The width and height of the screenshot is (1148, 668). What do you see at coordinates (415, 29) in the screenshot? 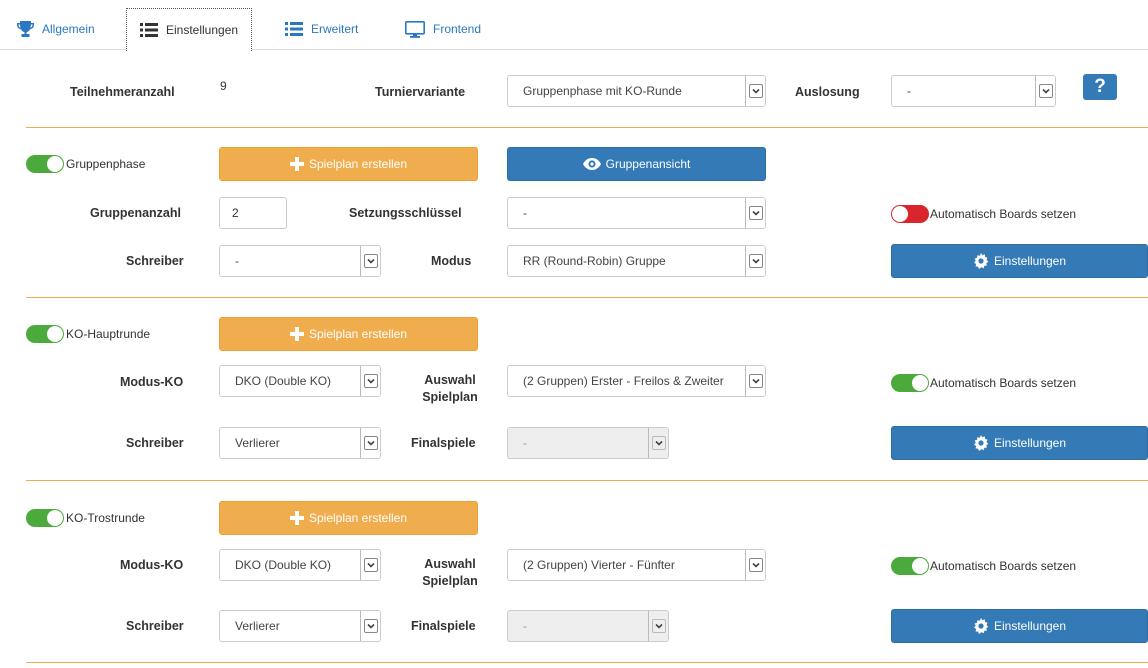
I see `monitor-icon` at bounding box center [415, 29].